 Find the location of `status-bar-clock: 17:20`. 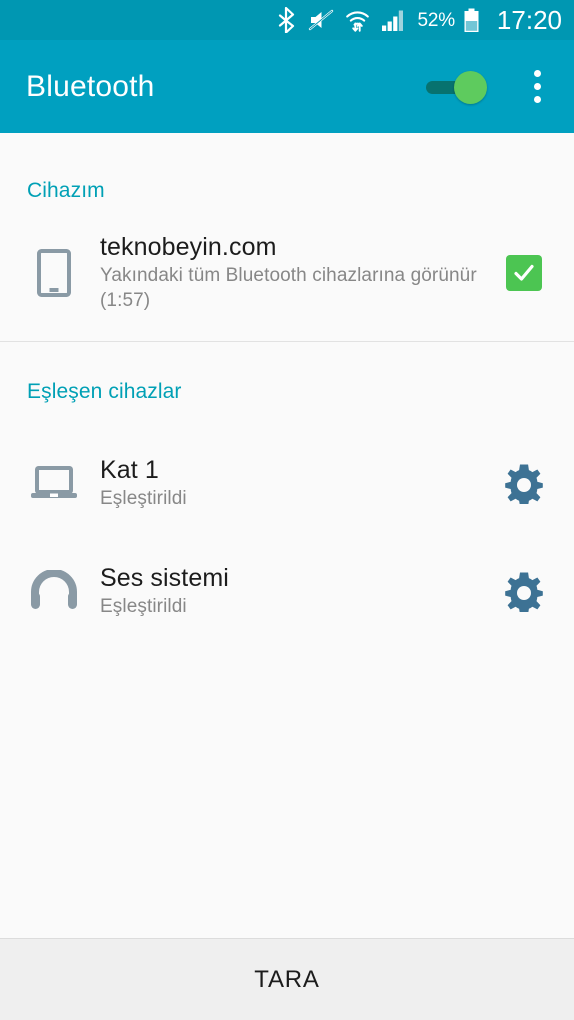

status-bar-clock: 17:20 is located at coordinates (529, 20).